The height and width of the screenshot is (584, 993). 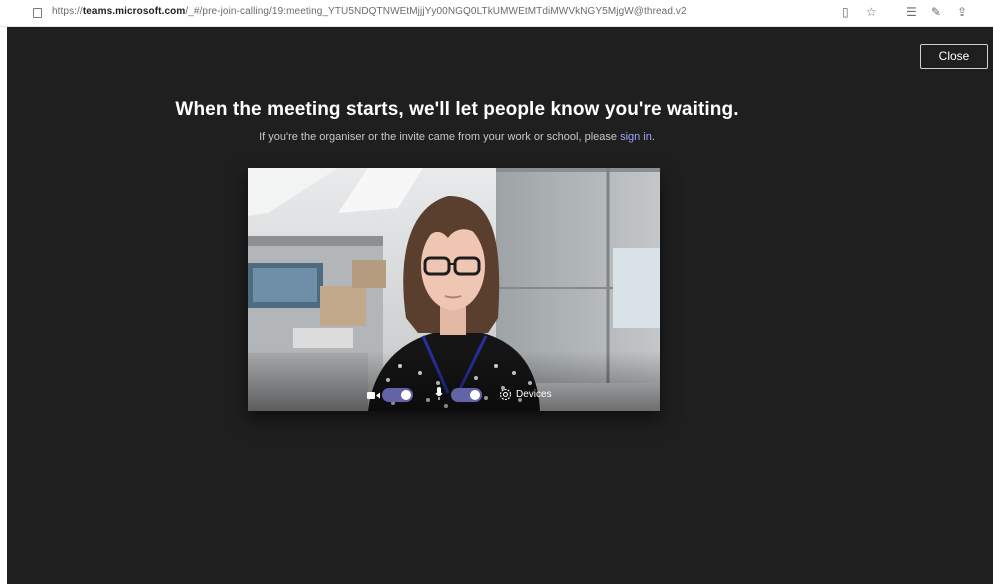 What do you see at coordinates (962, 12) in the screenshot?
I see `share-icon: ⇪` at bounding box center [962, 12].